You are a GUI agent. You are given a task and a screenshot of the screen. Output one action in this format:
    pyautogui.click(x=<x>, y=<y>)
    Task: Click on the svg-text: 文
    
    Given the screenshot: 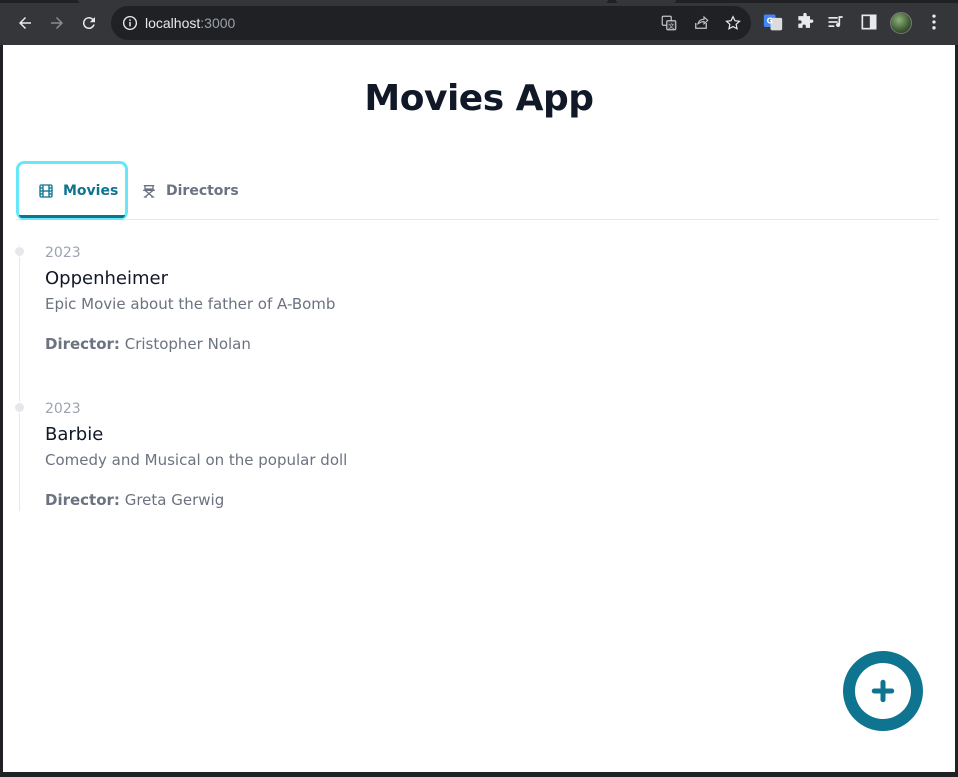 What is the action you would take?
    pyautogui.click(x=671, y=26)
    